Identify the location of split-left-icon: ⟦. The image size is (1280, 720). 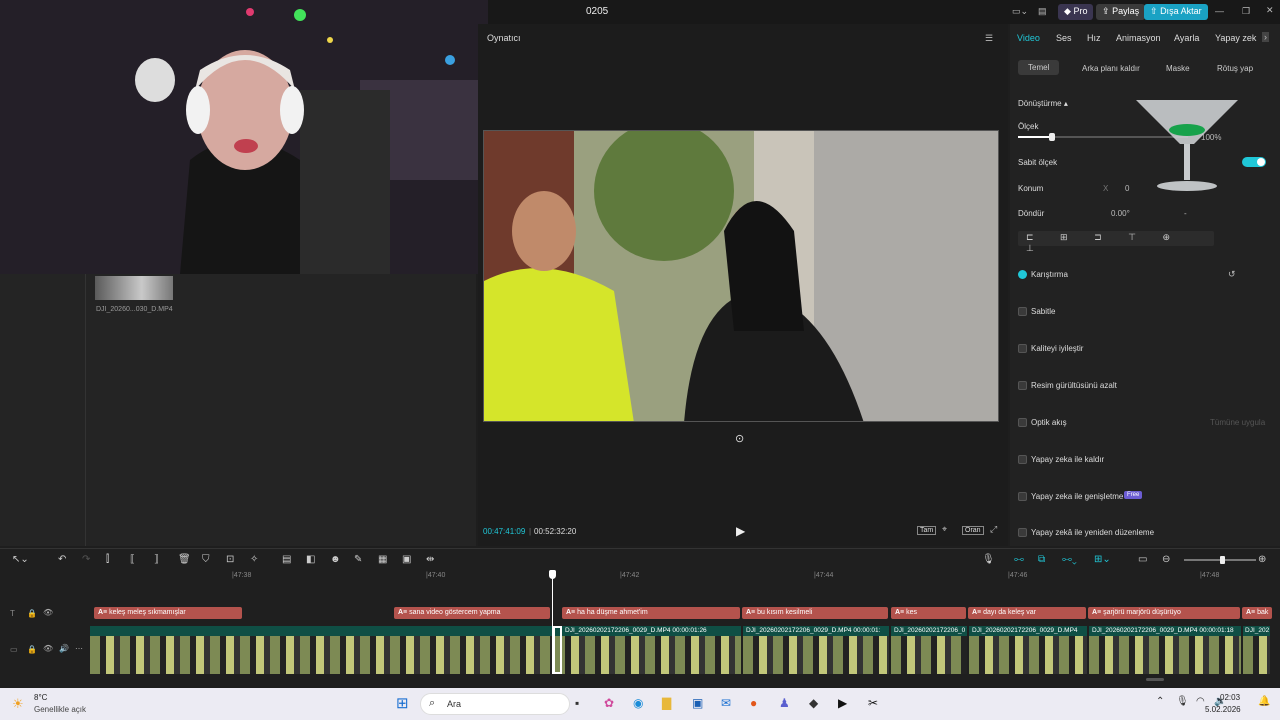
(132, 559).